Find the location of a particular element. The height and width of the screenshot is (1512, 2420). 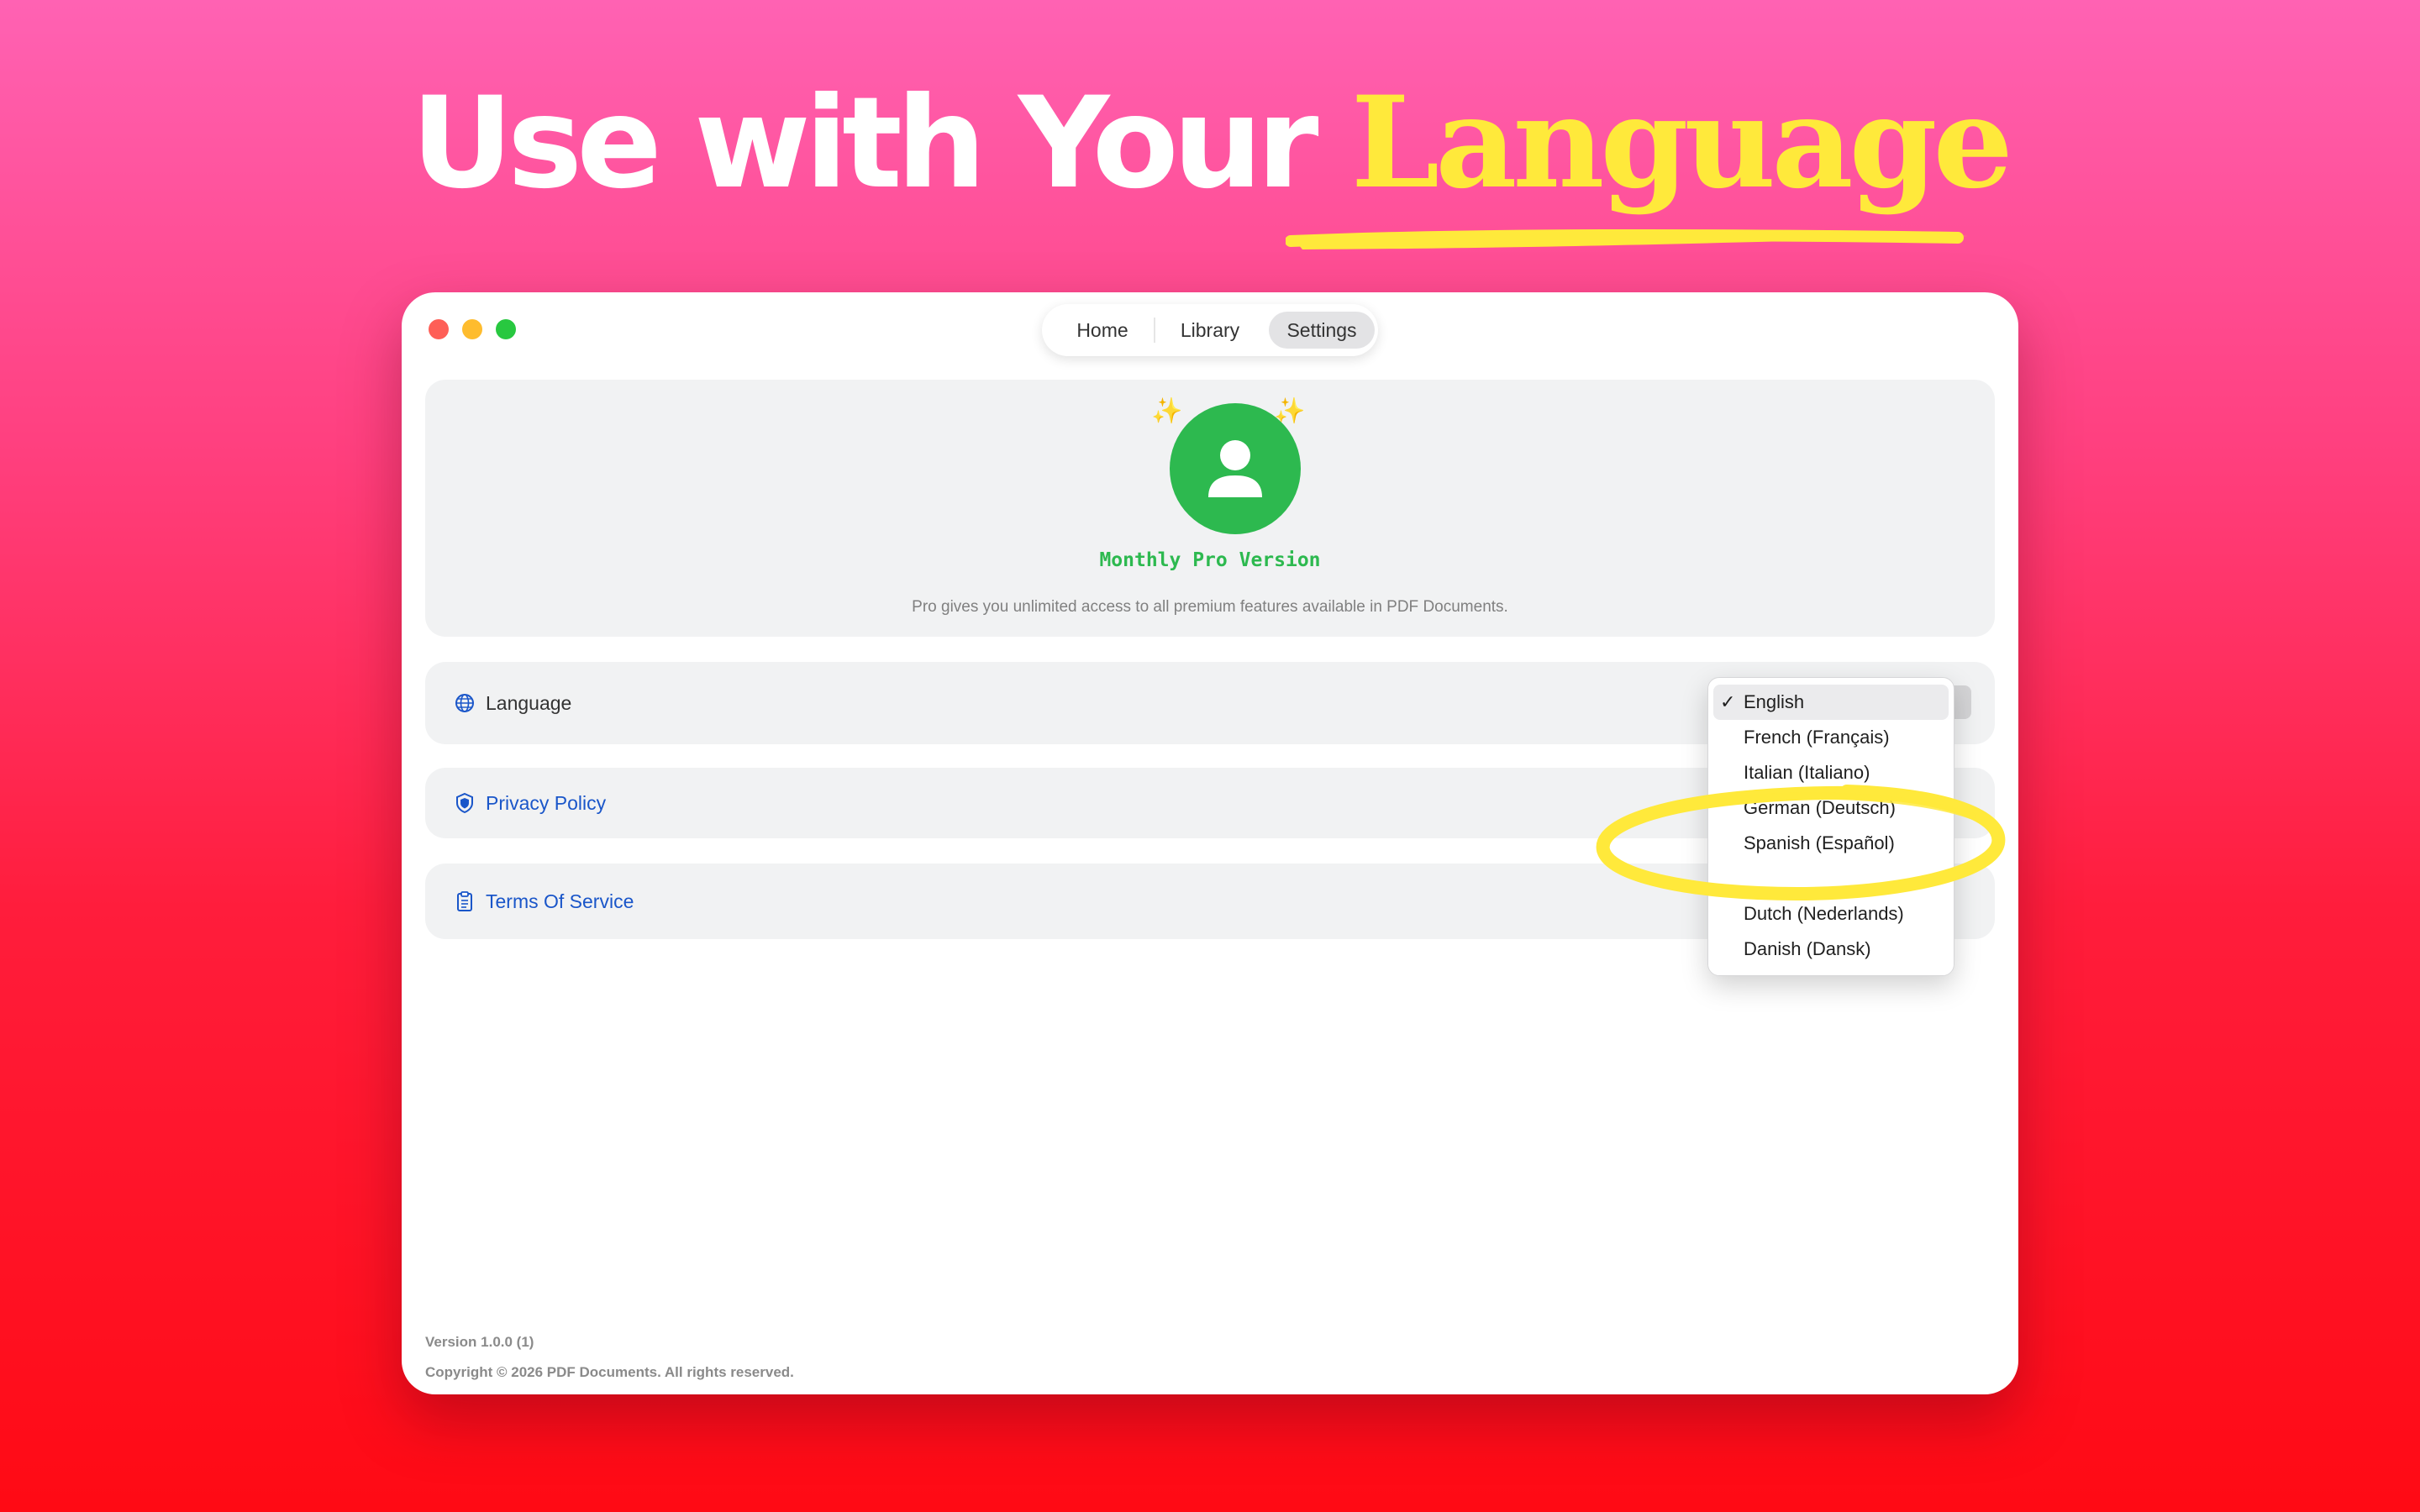

pro-title: Monthly Pro Version is located at coordinates (1210, 560).